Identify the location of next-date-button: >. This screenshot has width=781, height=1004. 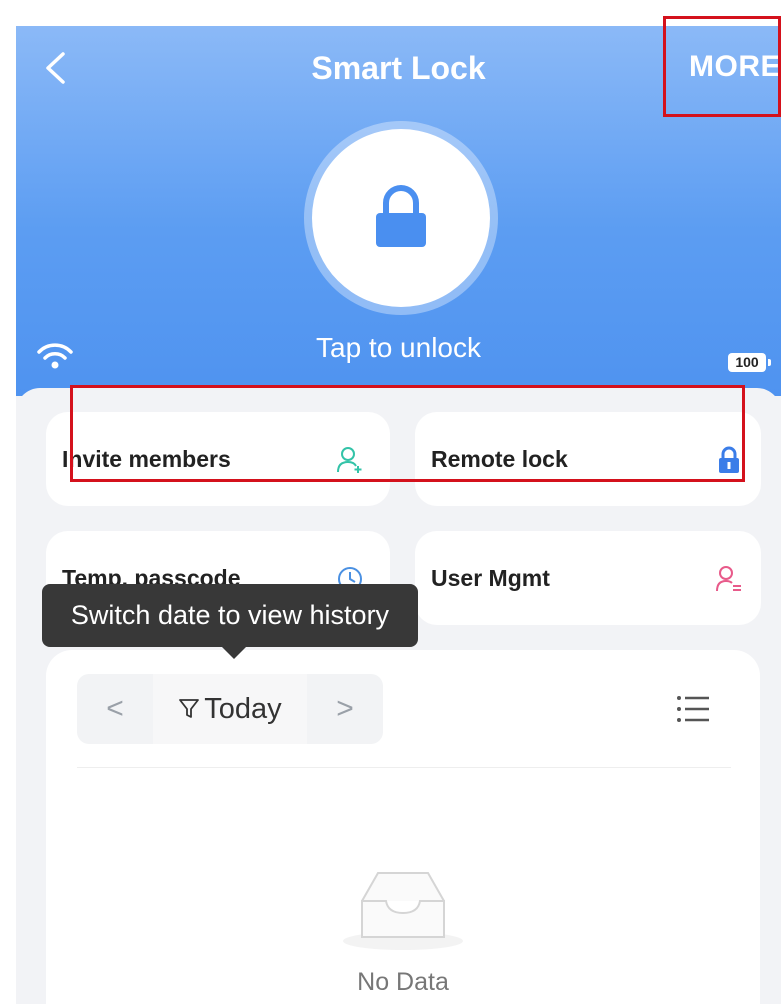
(345, 709).